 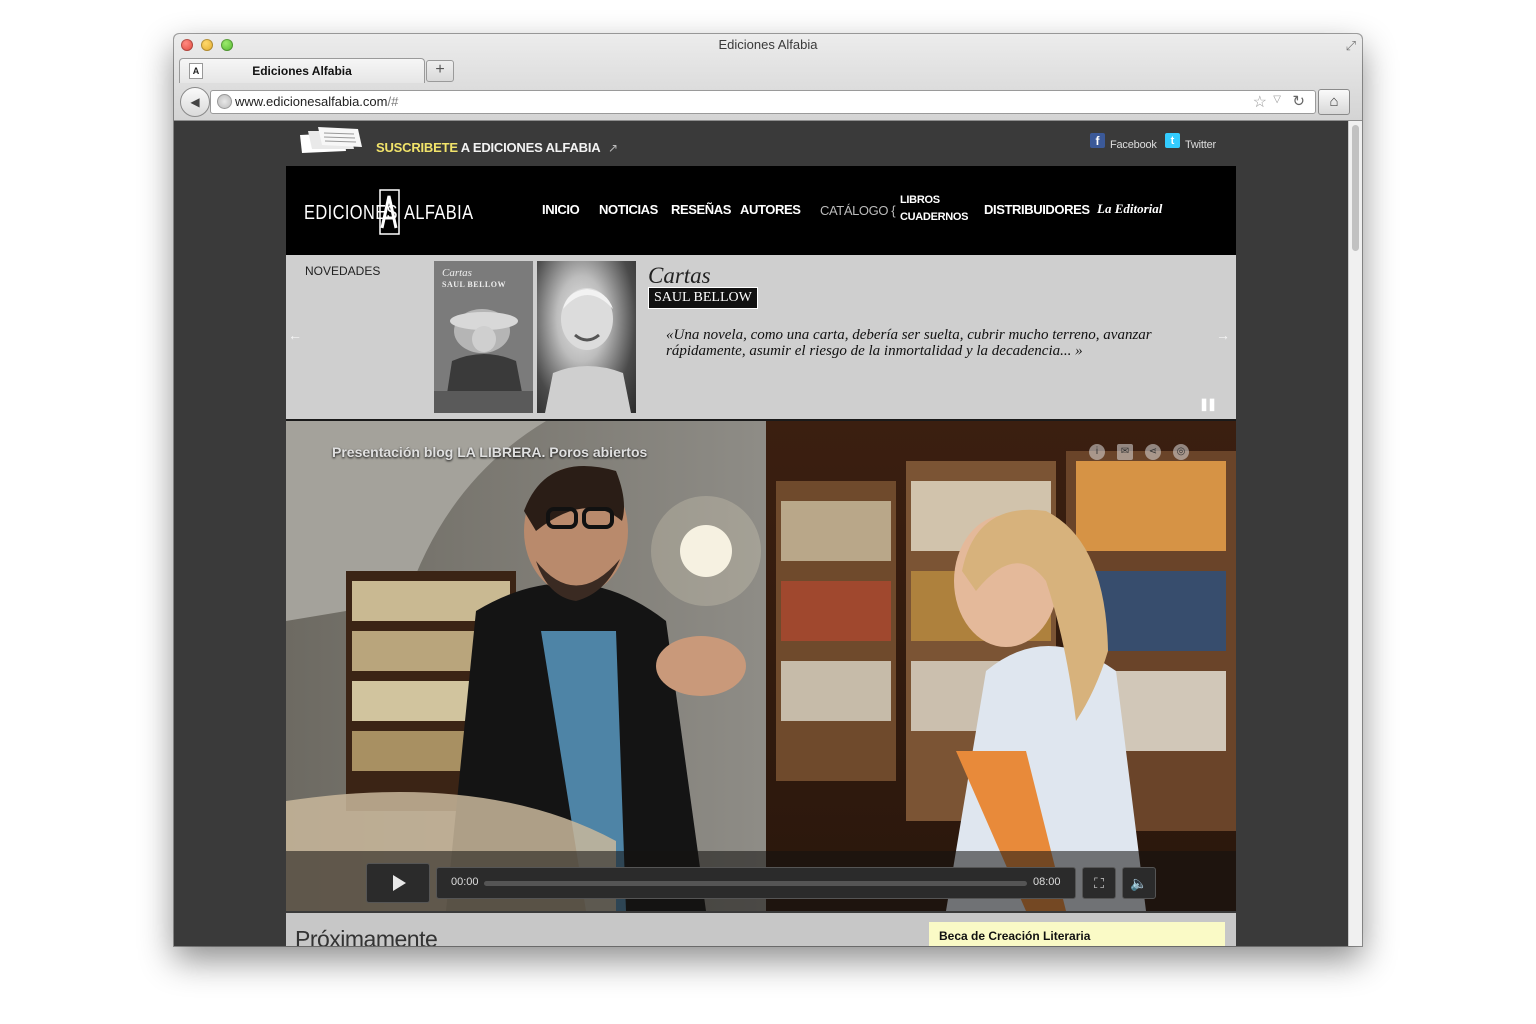 I want to click on nav-distribuidores: DISTRIBUIDORES, so click(x=1037, y=209).